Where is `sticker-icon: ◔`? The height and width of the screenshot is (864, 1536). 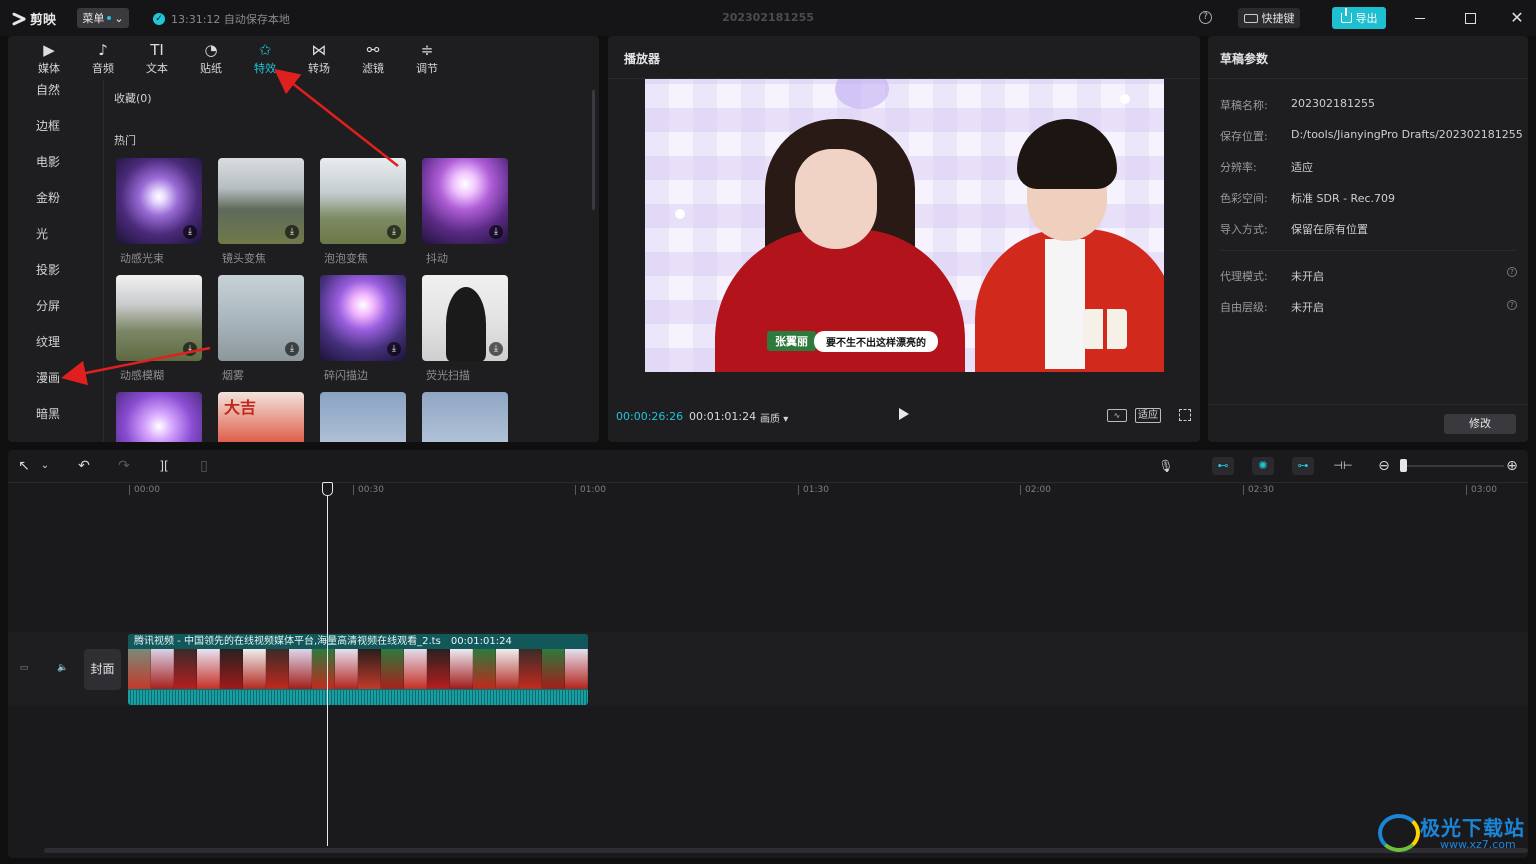 sticker-icon: ◔ is located at coordinates (211, 50).